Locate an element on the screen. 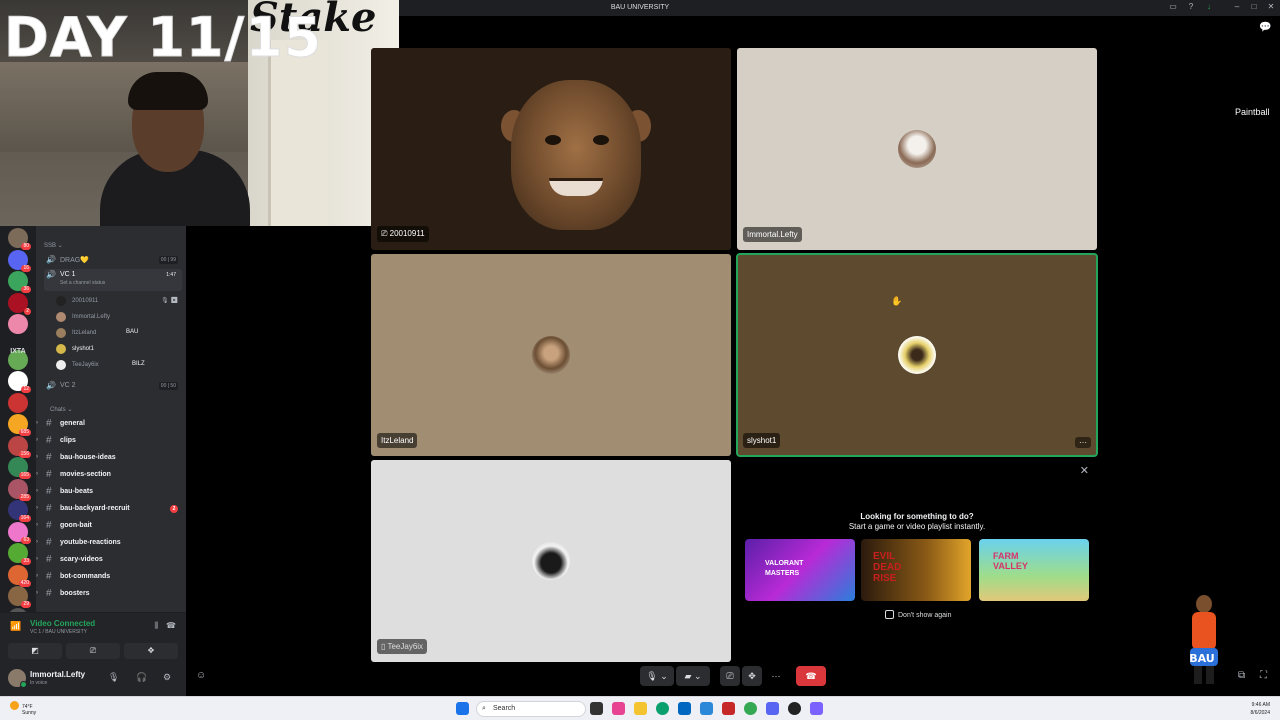 This screenshot has width=1280, height=720. server-icon: 685 is located at coordinates (19, 425).